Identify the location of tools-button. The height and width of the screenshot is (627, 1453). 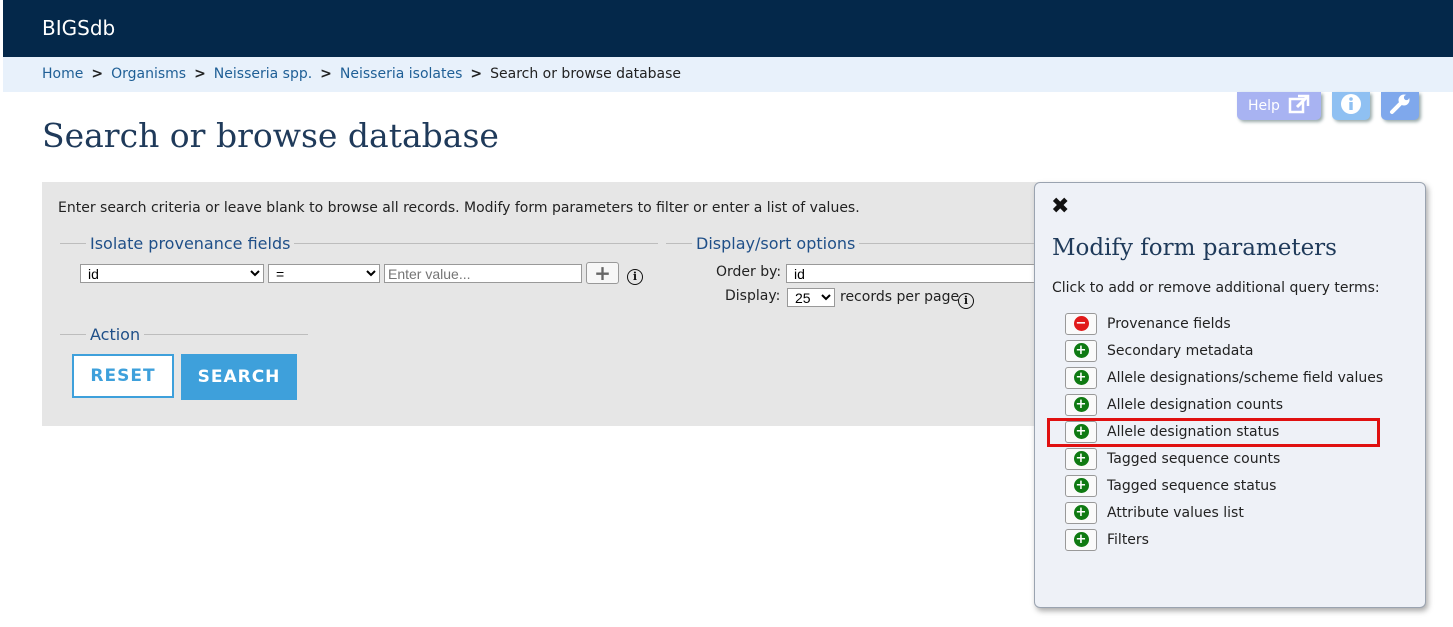
(1400, 106).